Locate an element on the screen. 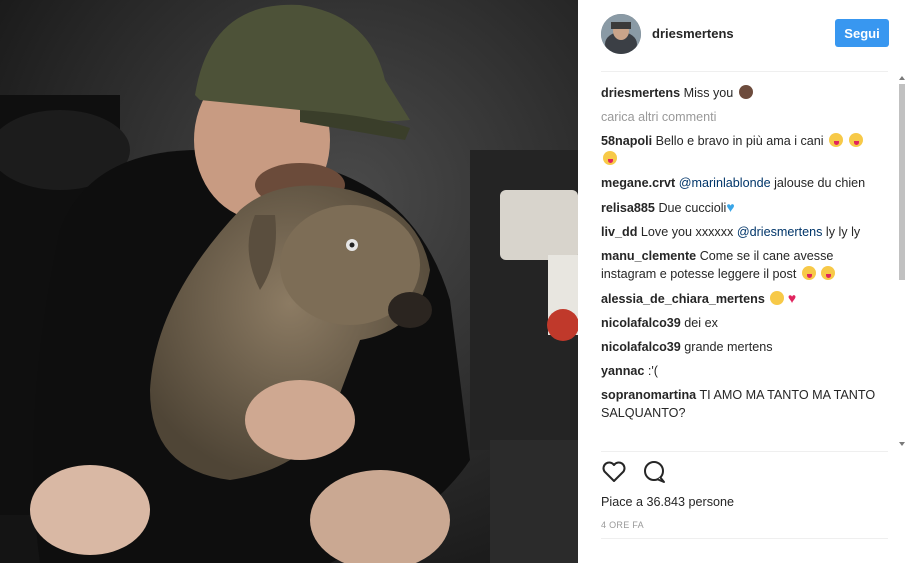  post-header: driesmertens Segui is located at coordinates (733, 35).